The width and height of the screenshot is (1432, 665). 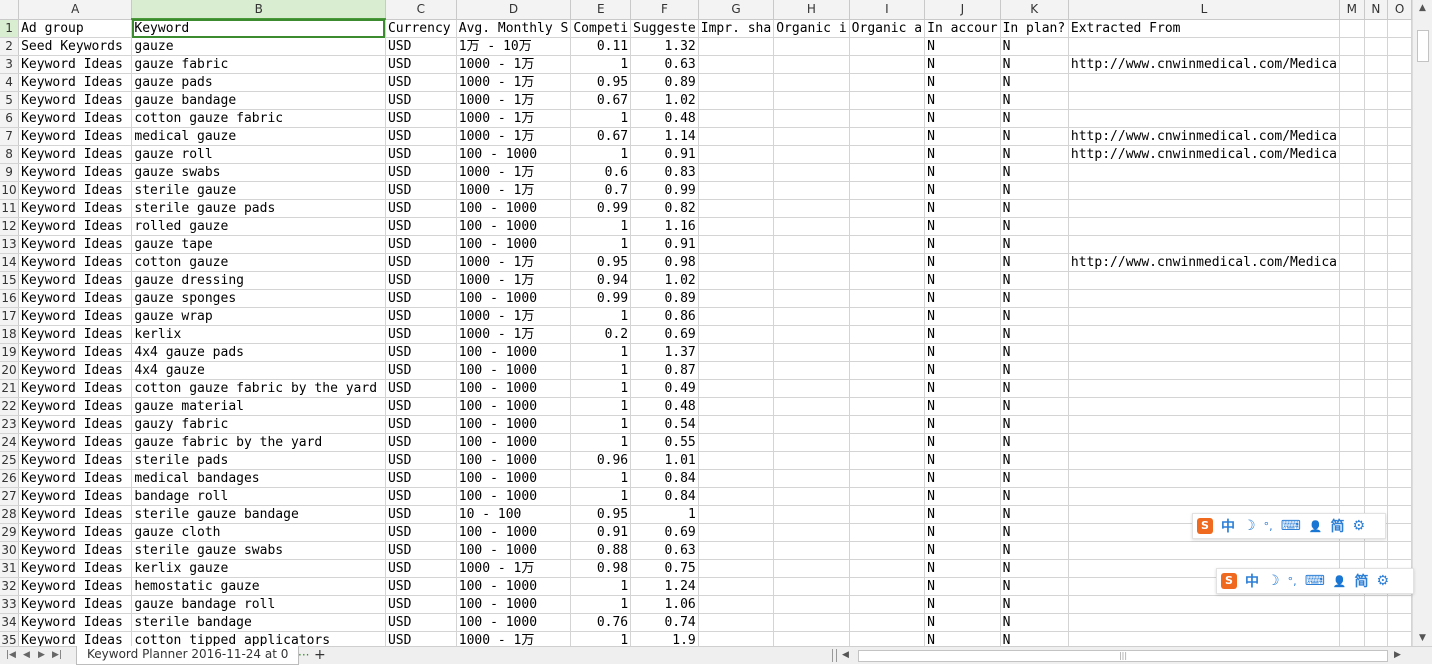 What do you see at coordinates (601, 82) in the screenshot?
I see `table-cell: 0.95` at bounding box center [601, 82].